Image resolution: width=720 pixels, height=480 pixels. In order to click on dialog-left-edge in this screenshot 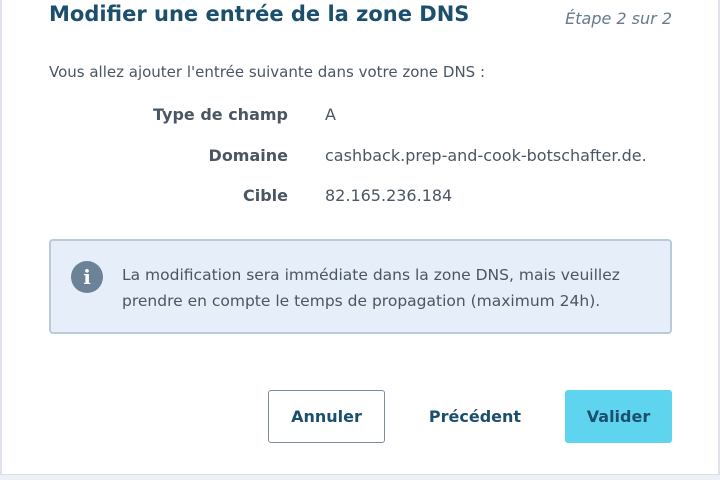, I will do `click(1, 240)`.